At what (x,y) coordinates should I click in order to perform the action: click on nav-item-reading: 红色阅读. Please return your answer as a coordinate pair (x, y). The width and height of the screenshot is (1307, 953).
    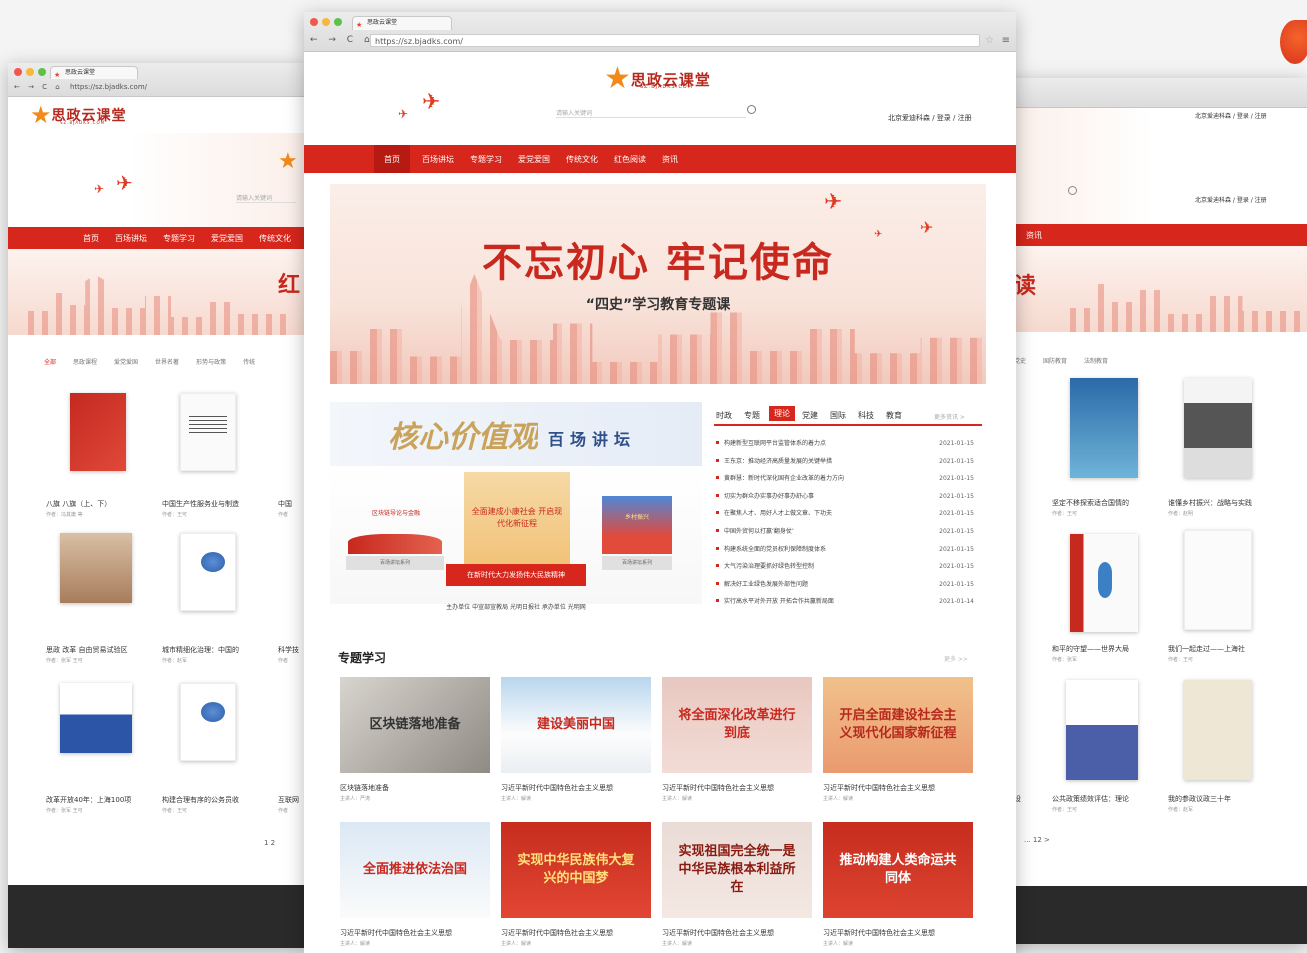
    Looking at the image, I should click on (630, 159).